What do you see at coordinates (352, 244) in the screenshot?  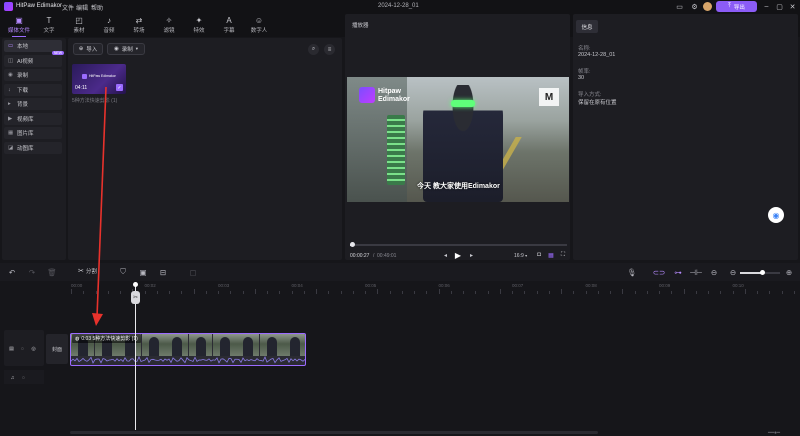 I see `playback-scrubber` at bounding box center [352, 244].